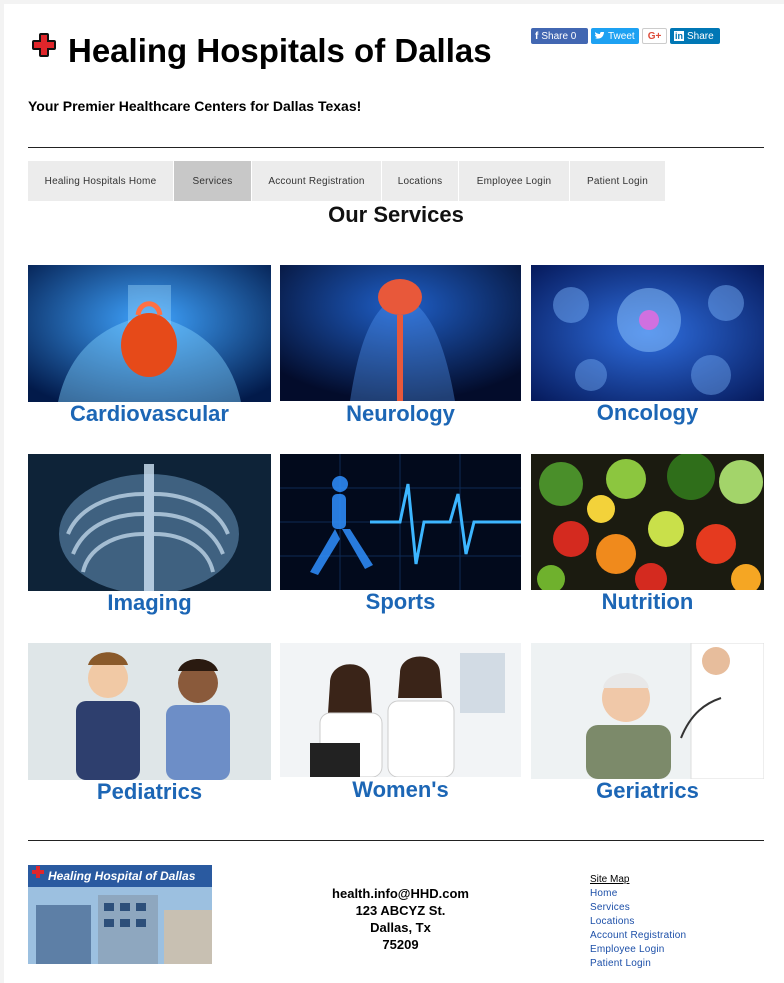 The height and width of the screenshot is (983, 784). Describe the element at coordinates (120, 914) in the screenshot. I see `hospital-building-logo-image: Healing Hospital of Dallas` at that location.